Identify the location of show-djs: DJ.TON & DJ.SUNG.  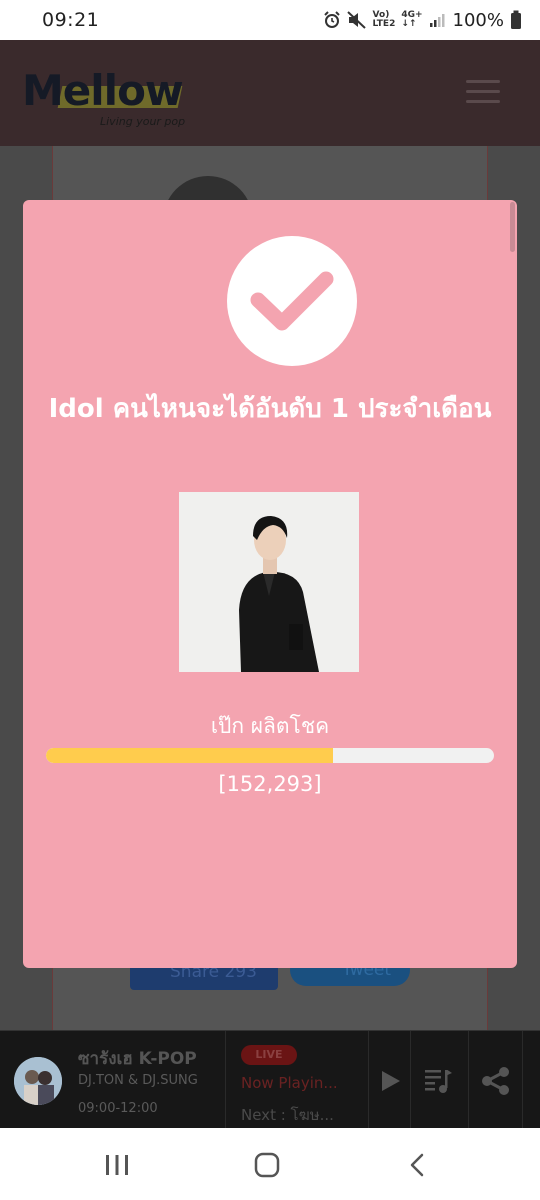
(138, 1080).